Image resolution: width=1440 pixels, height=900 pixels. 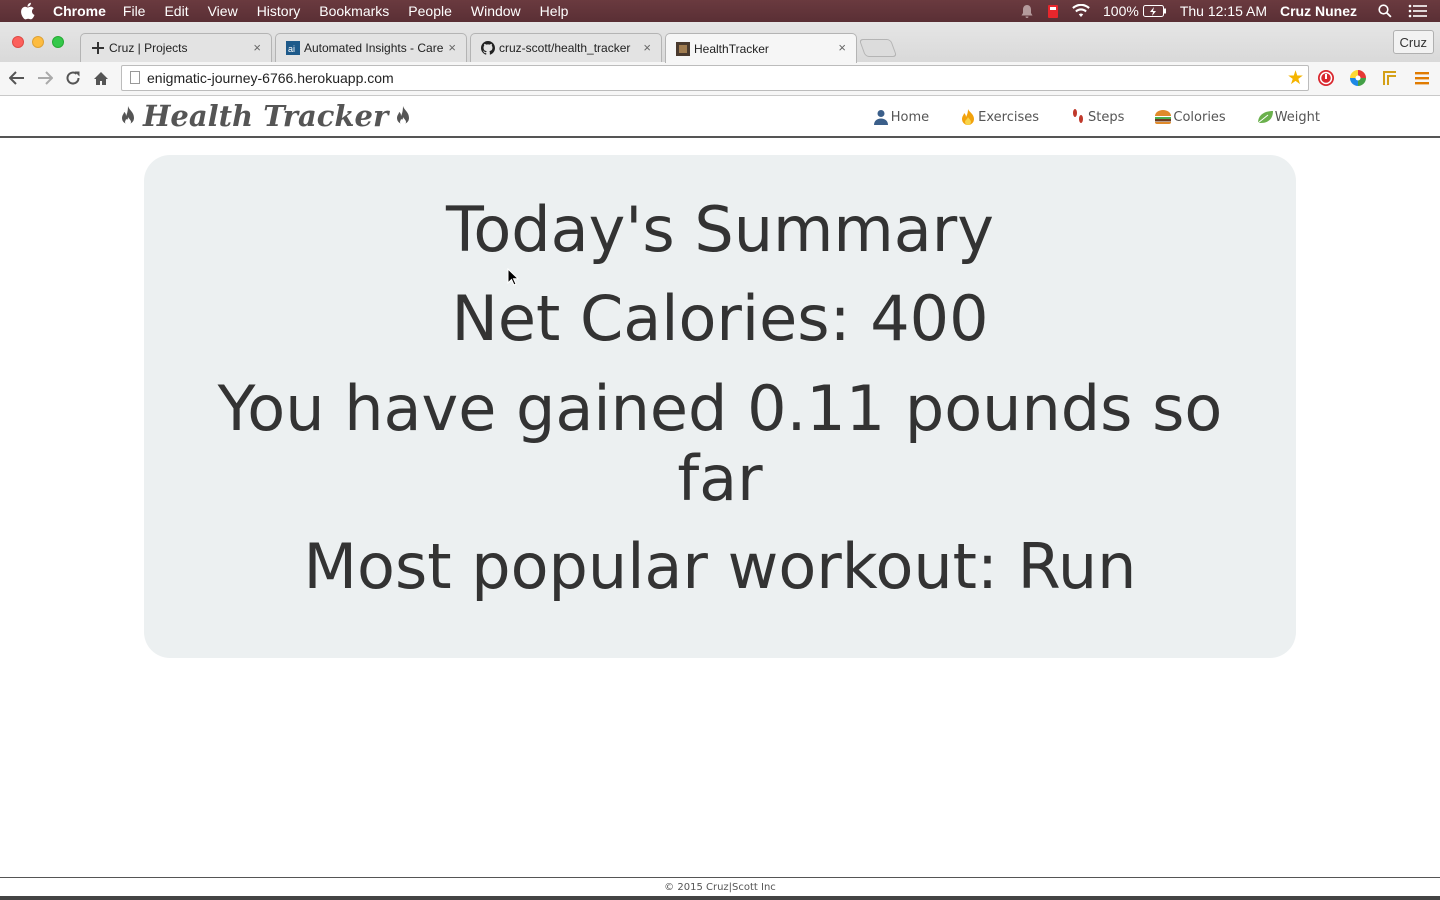 What do you see at coordinates (38, 42) in the screenshot?
I see `minimize-window-button` at bounding box center [38, 42].